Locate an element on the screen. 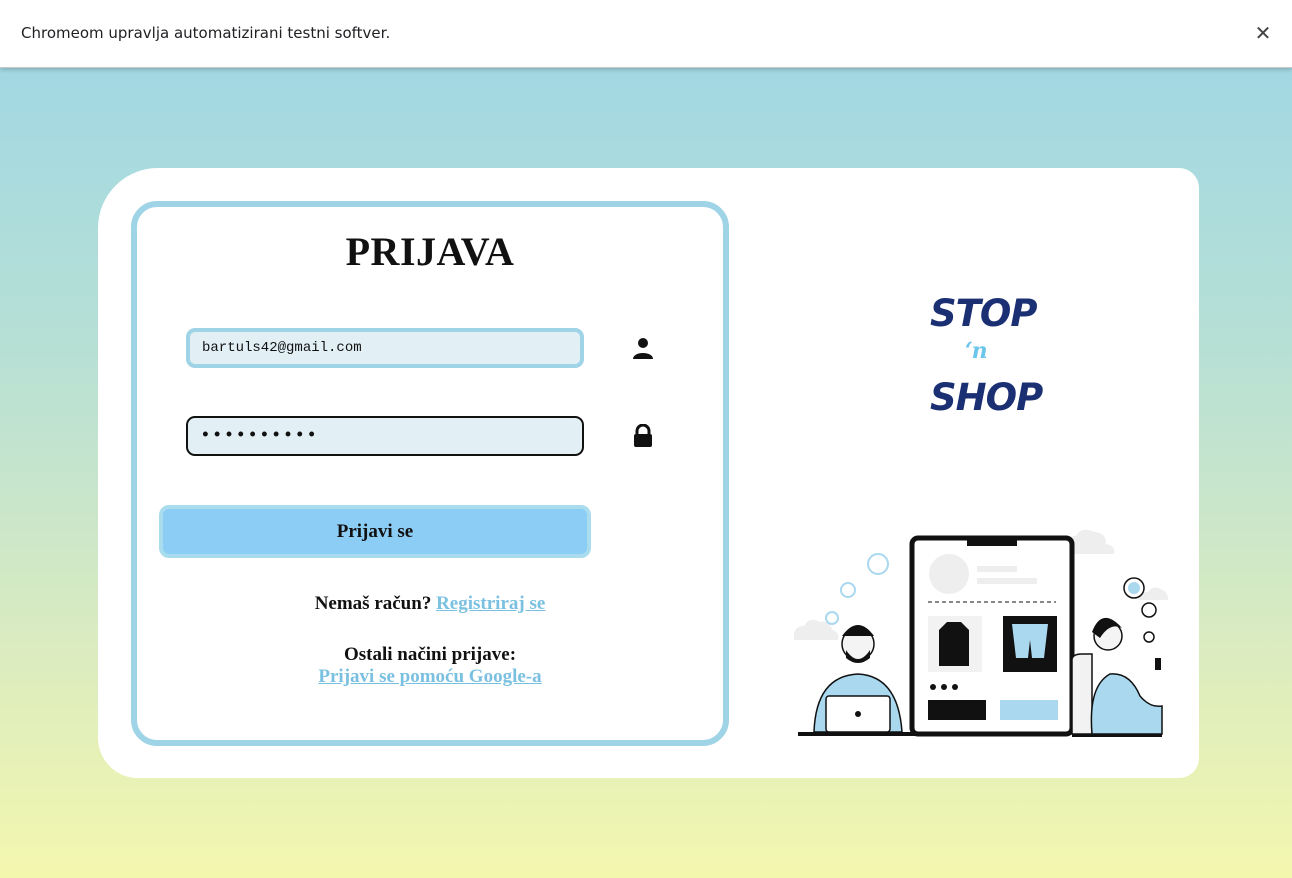 The height and width of the screenshot is (878, 1292). google-login-link: Prijavi se pomoću Google-a is located at coordinates (429, 676).